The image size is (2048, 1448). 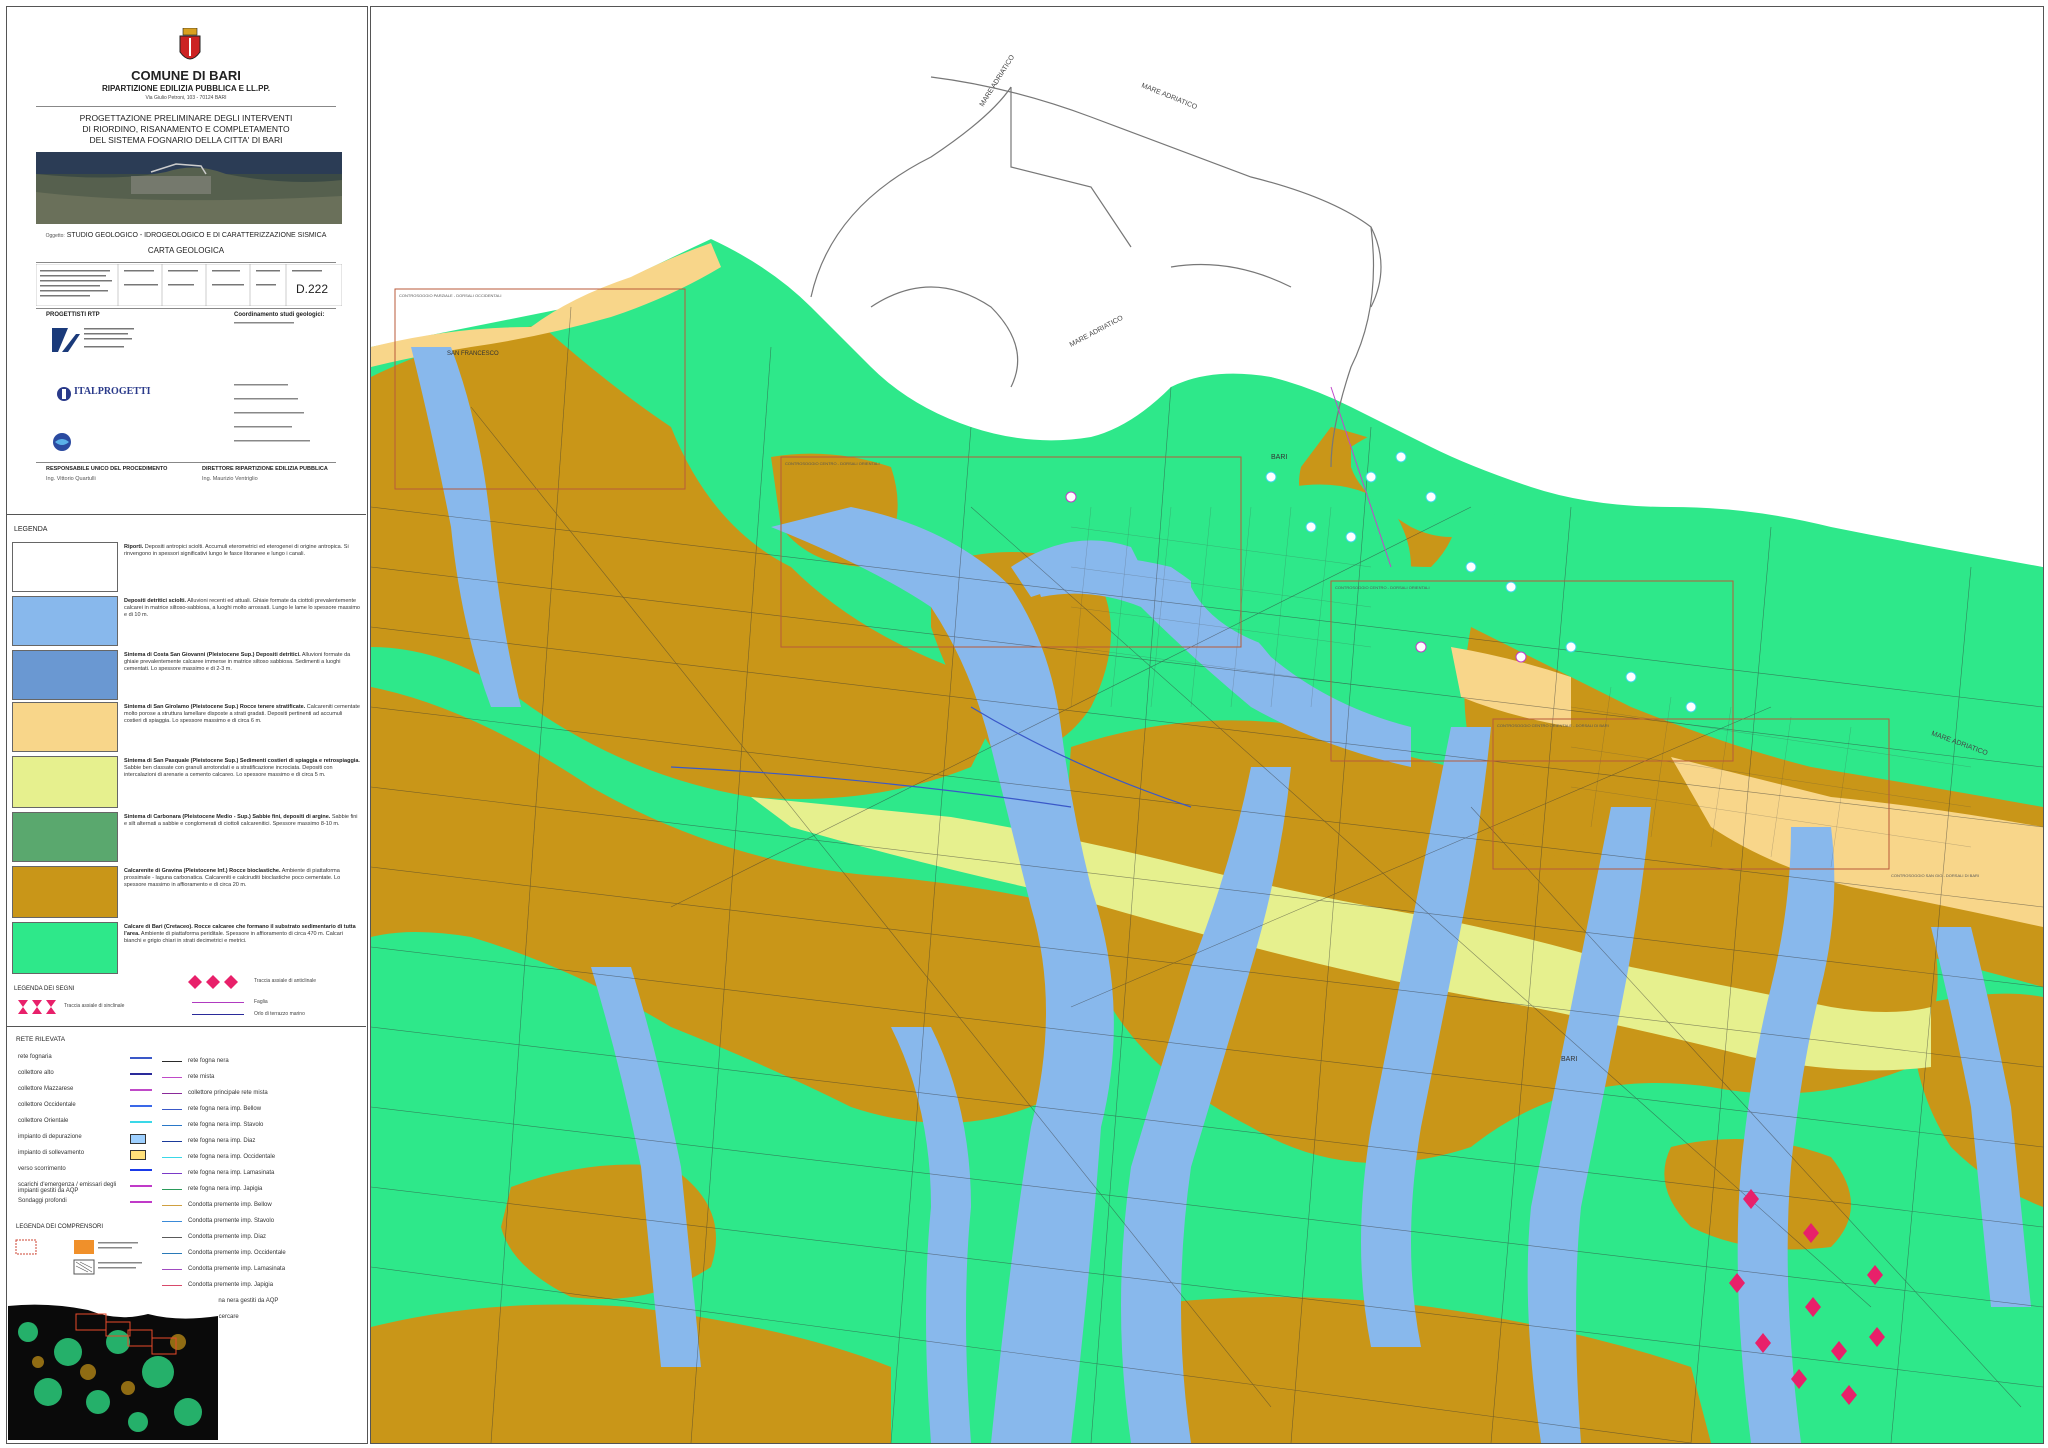 What do you see at coordinates (231, 1285) in the screenshot?
I see `network-legend-label: Condotta premente imp. Japigia` at bounding box center [231, 1285].